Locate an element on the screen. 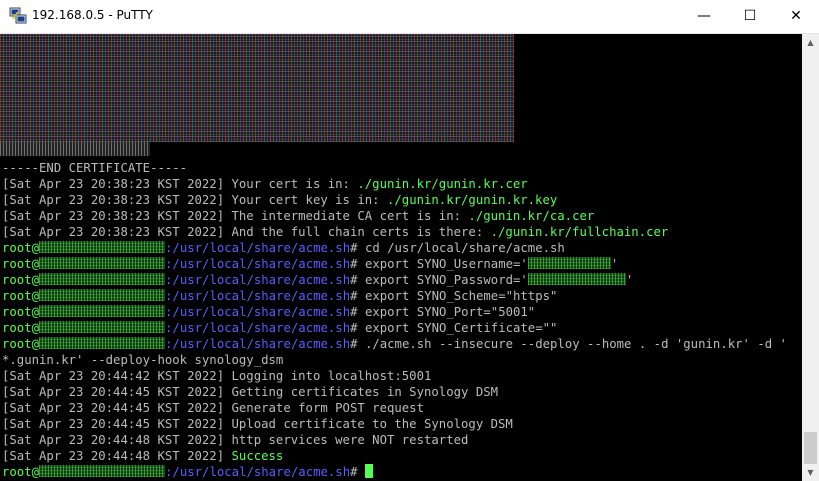  scrollbar-thumb is located at coordinates (810, 448).